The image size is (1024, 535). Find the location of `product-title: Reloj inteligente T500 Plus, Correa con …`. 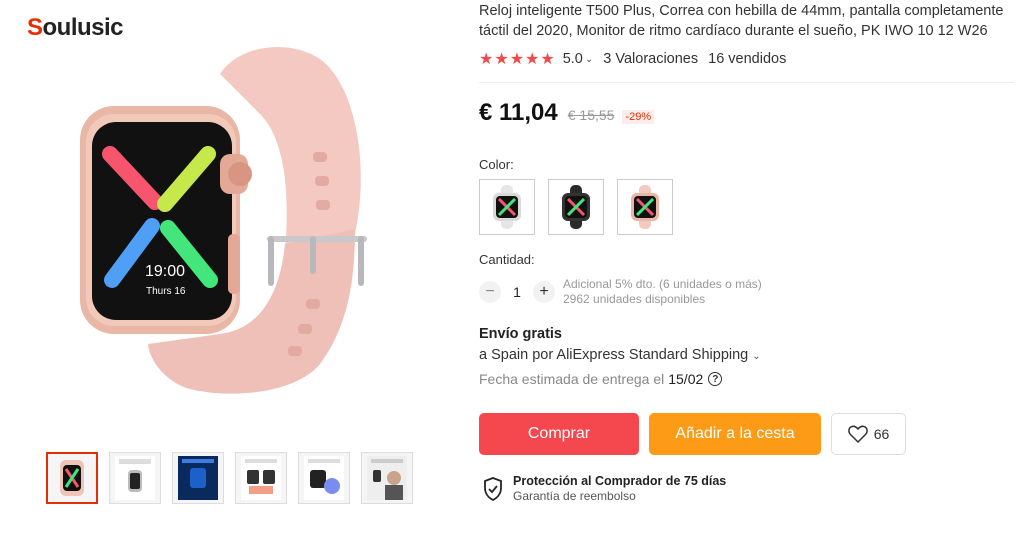

product-title: Reloj inteligente T500 Plus, Correa con … is located at coordinates (741, 21).